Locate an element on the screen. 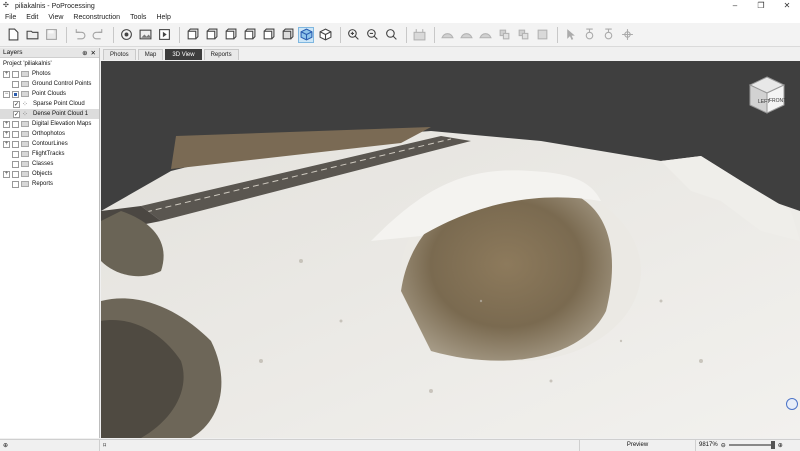 Image resolution: width=800 pixels, height=451 pixels. layer-item: ✓ ⁘ Dense Point Cloud 1 is located at coordinates (49, 114).